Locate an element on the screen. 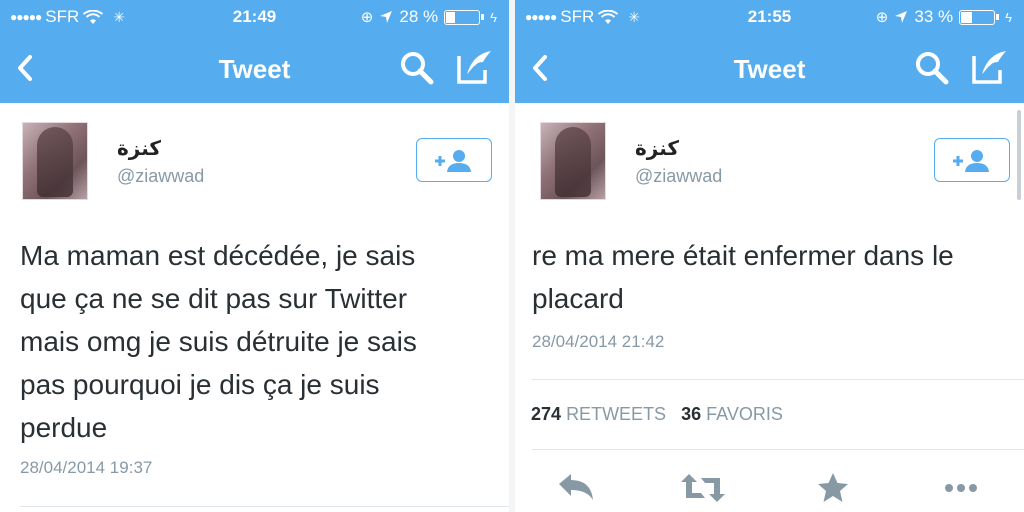  favorites-label: FAVORIS is located at coordinates (744, 414).